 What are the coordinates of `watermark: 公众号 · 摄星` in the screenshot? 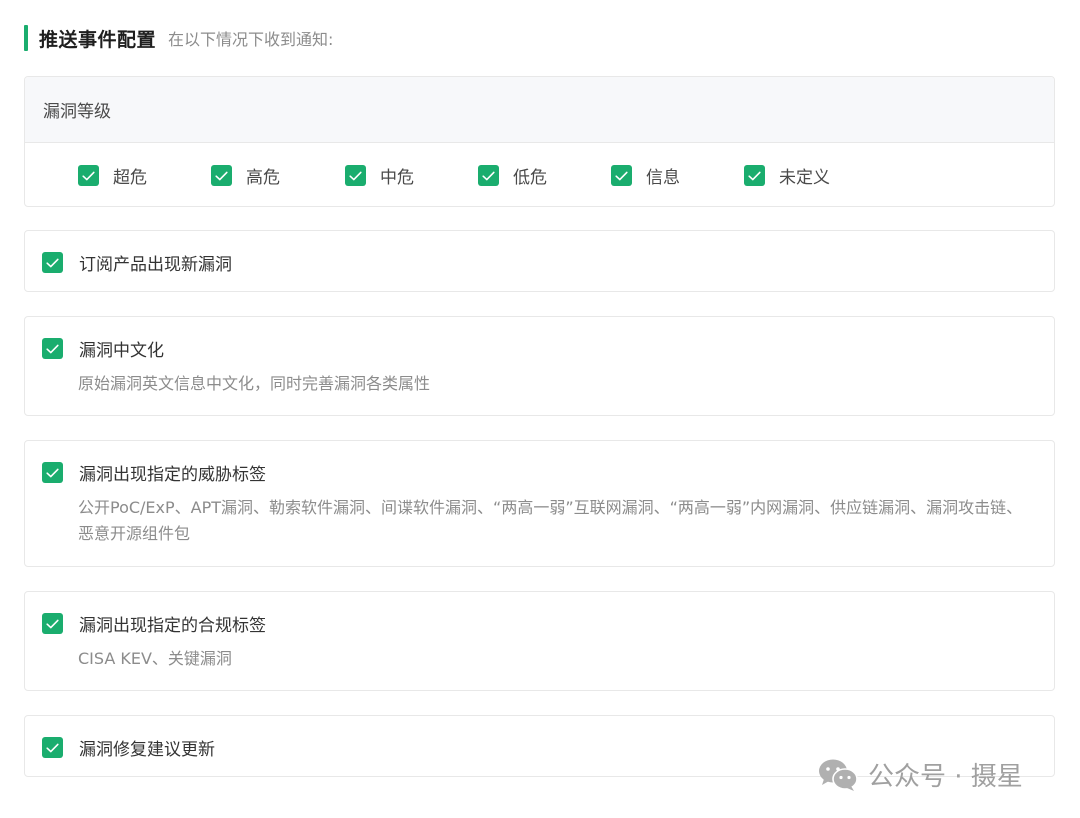 It's located at (920, 774).